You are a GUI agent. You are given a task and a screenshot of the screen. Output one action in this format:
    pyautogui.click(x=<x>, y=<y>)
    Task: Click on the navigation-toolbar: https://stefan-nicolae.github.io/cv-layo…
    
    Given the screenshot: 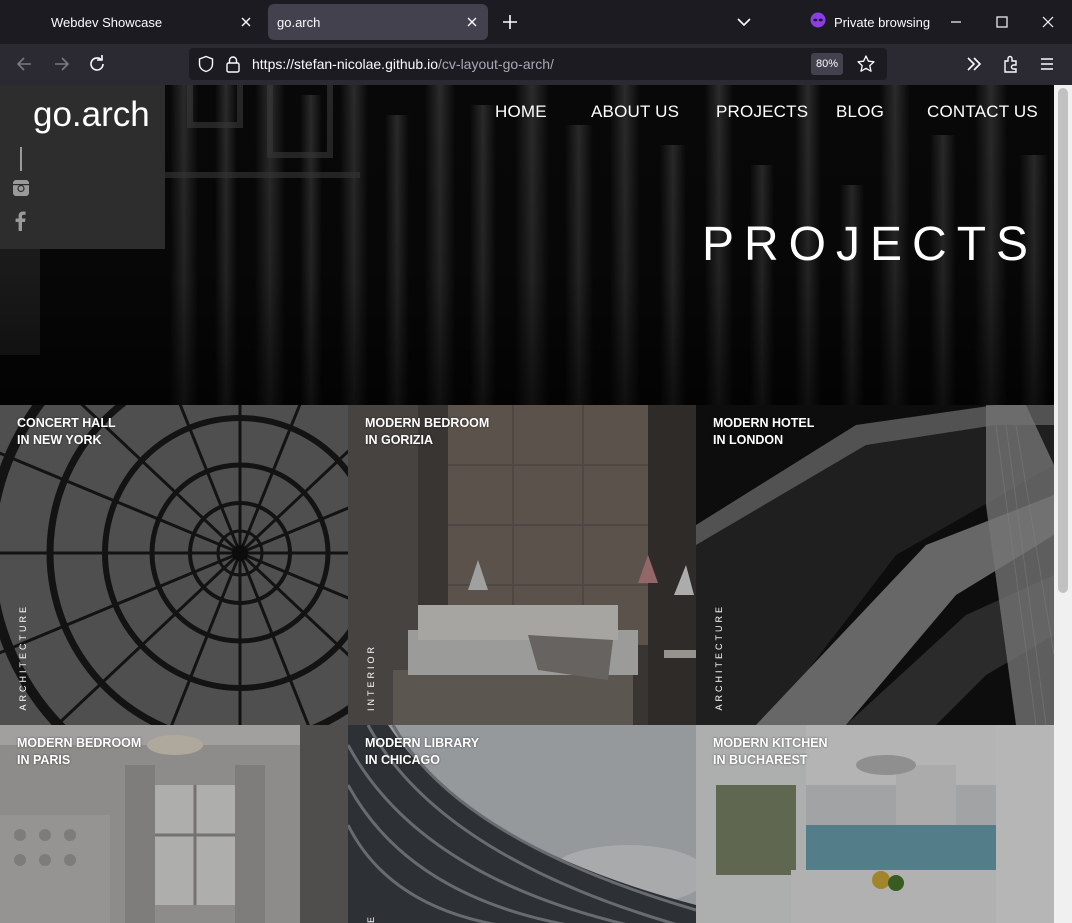 What is the action you would take?
    pyautogui.click(x=536, y=64)
    